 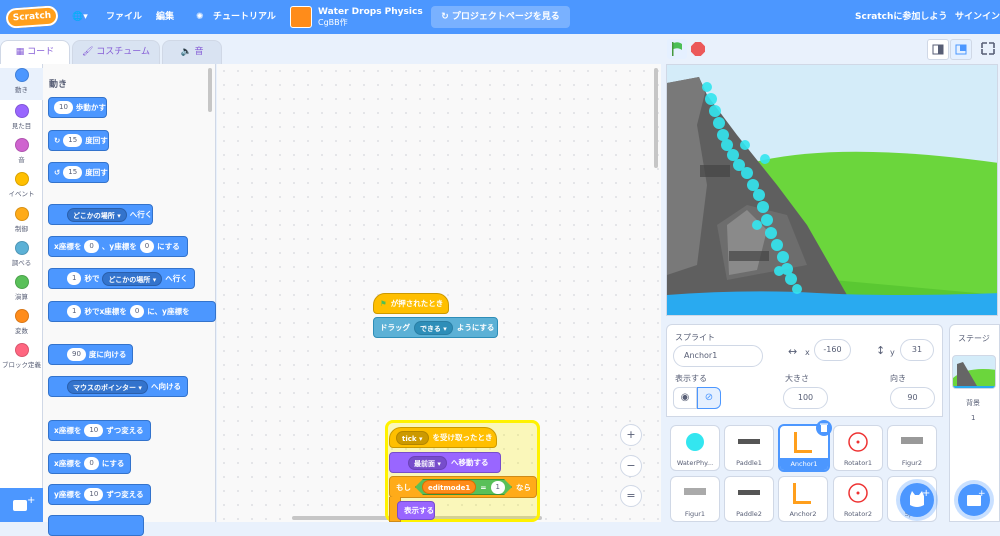 I want to click on tab-sound: 🔈 音, so click(x=192, y=52).